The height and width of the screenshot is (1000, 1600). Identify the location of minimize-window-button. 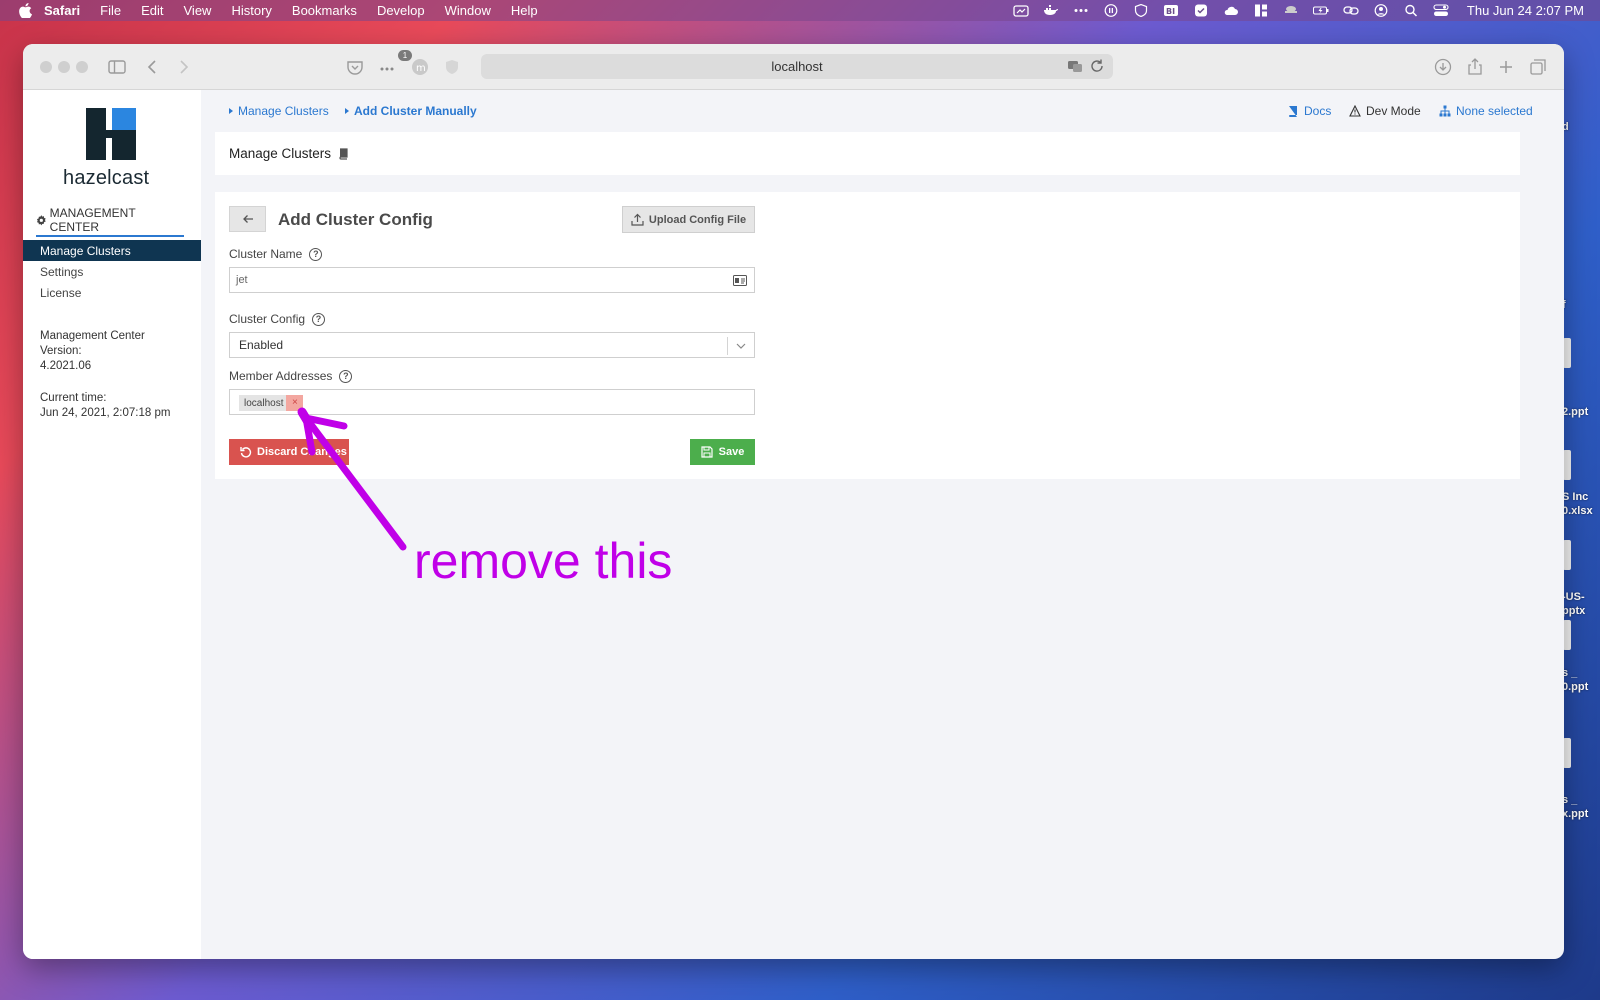
(64, 67).